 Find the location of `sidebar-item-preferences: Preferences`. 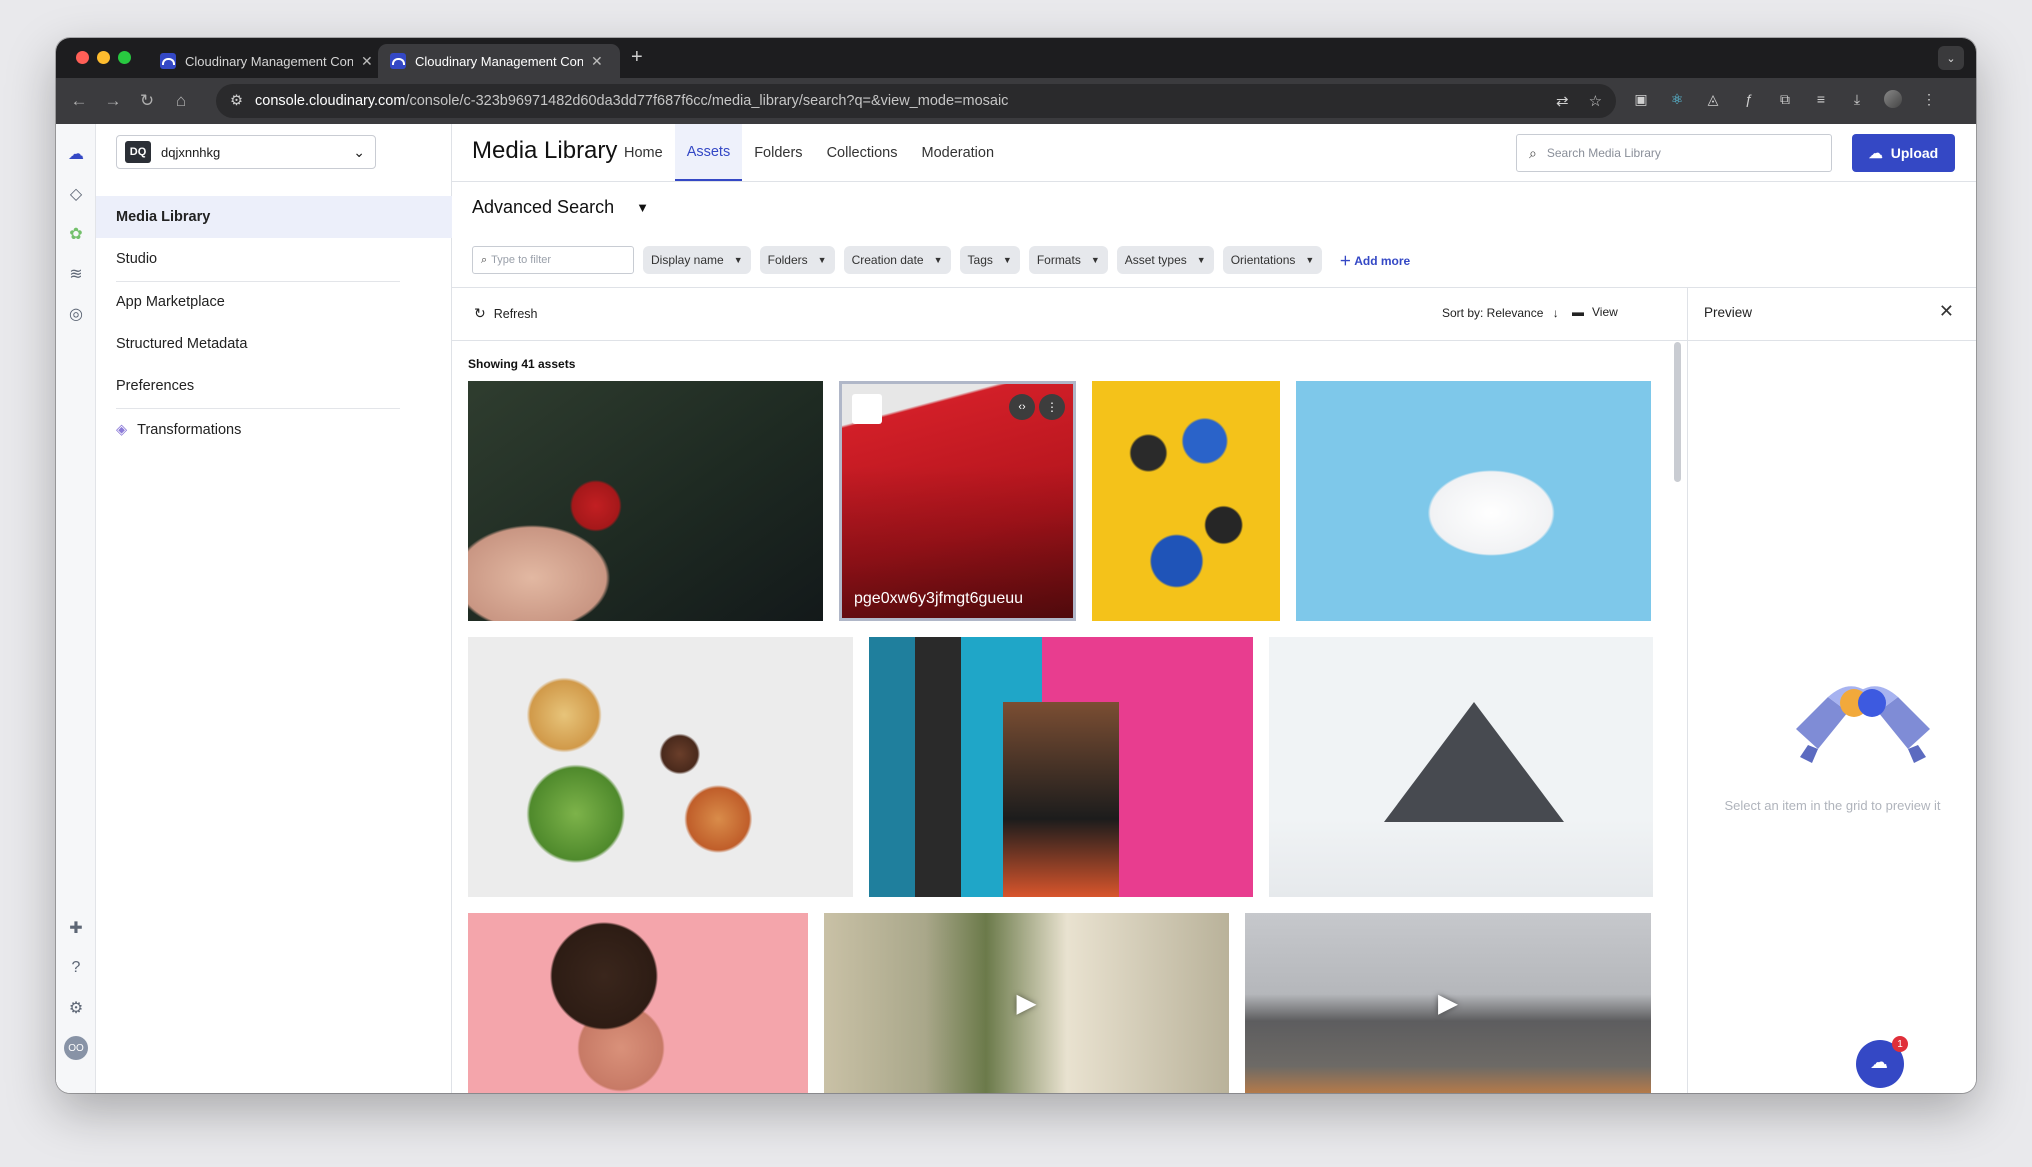

sidebar-item-preferences: Preferences is located at coordinates (274, 386).